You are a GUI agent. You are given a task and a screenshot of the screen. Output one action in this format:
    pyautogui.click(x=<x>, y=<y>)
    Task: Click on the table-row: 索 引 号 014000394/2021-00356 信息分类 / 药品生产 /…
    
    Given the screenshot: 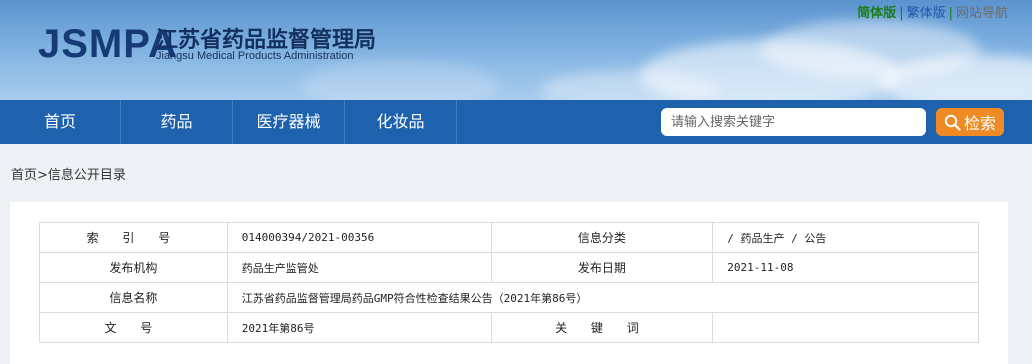 What is the action you would take?
    pyautogui.click(x=509, y=237)
    